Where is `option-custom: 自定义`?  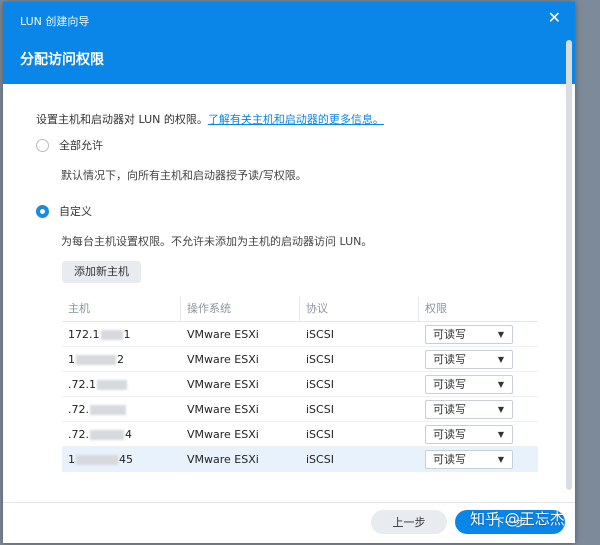
option-custom: 自定义 is located at coordinates (64, 211).